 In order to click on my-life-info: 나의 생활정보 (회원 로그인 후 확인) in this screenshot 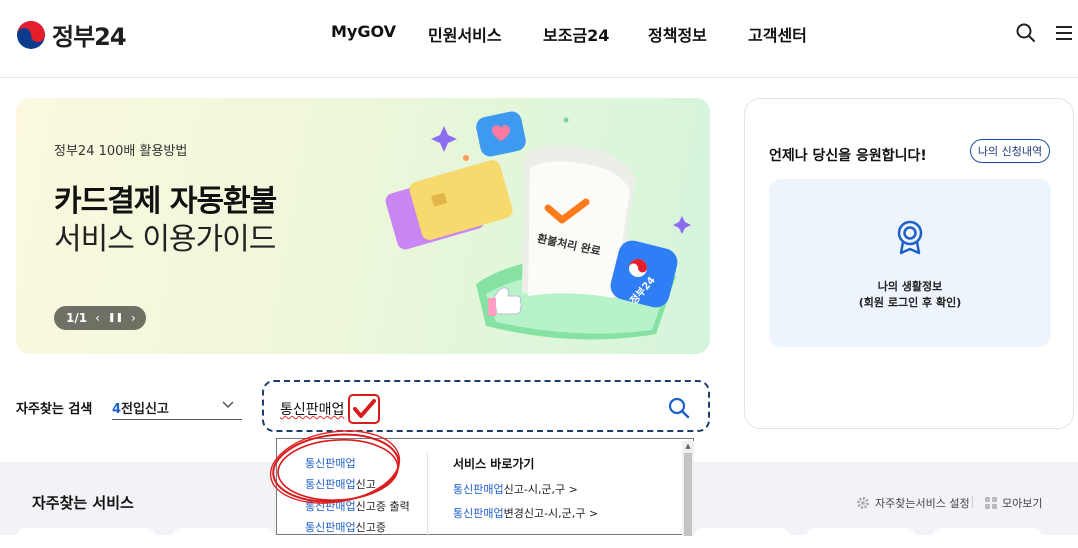, I will do `click(910, 295)`.